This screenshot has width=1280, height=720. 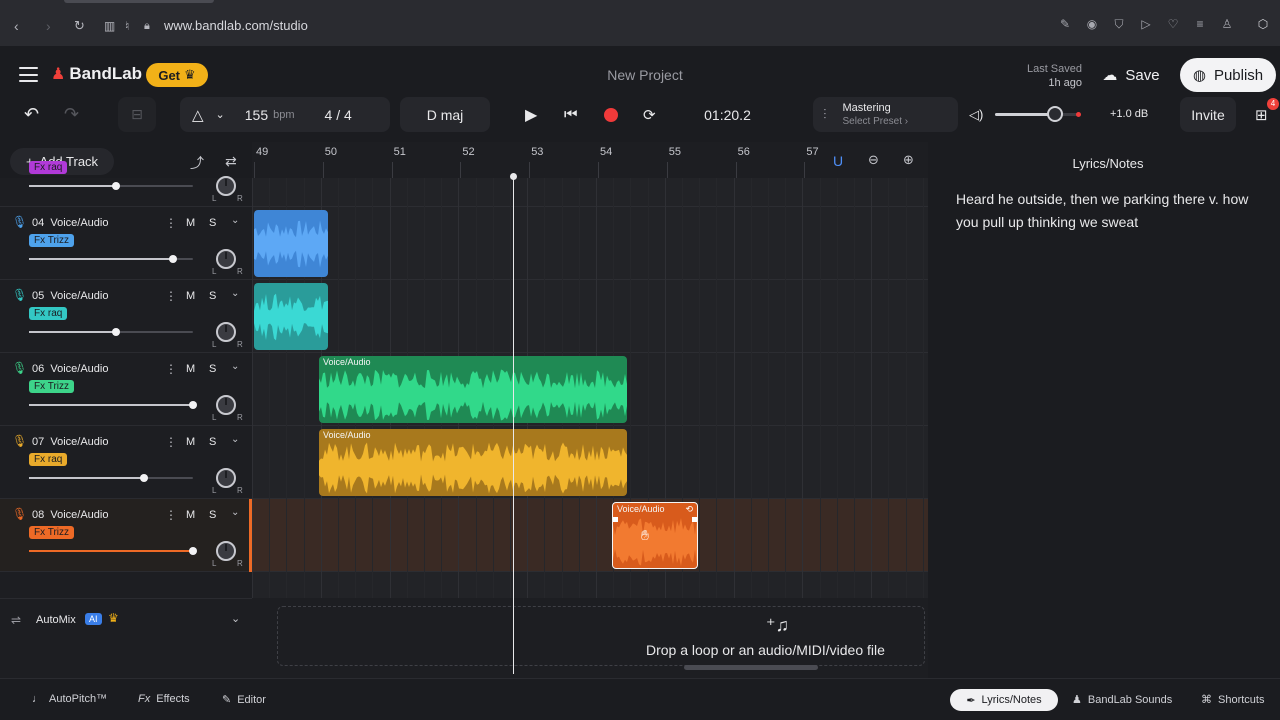 What do you see at coordinates (655, 535) in the screenshot?
I see `audio-clip: Voice/Audio ⟲ ✋︎` at bounding box center [655, 535].